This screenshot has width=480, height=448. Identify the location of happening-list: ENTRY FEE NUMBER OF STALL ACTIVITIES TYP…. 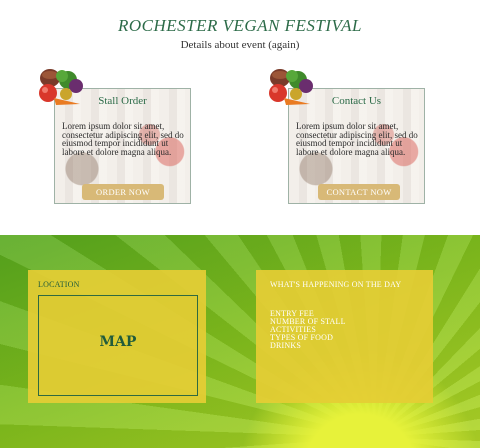
(308, 330).